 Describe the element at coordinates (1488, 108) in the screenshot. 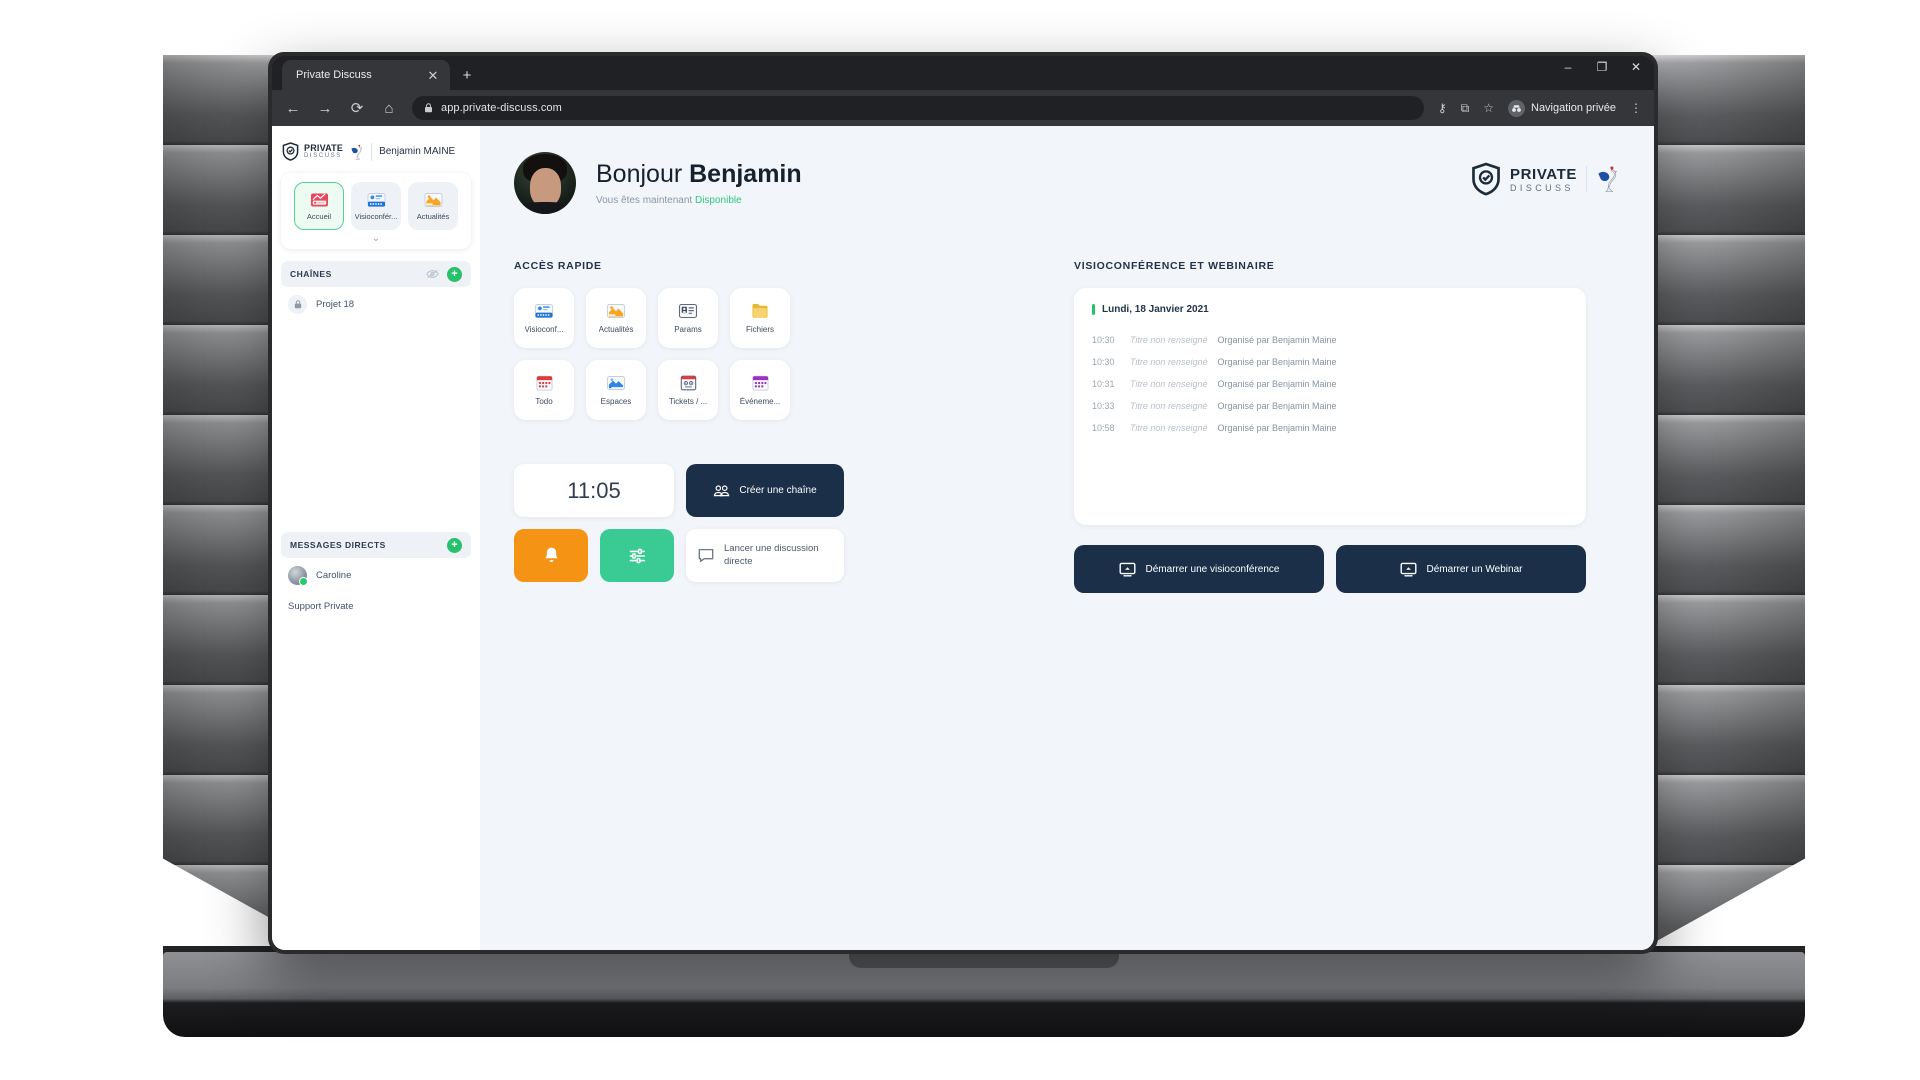

I see `star-icon: ☆` at that location.